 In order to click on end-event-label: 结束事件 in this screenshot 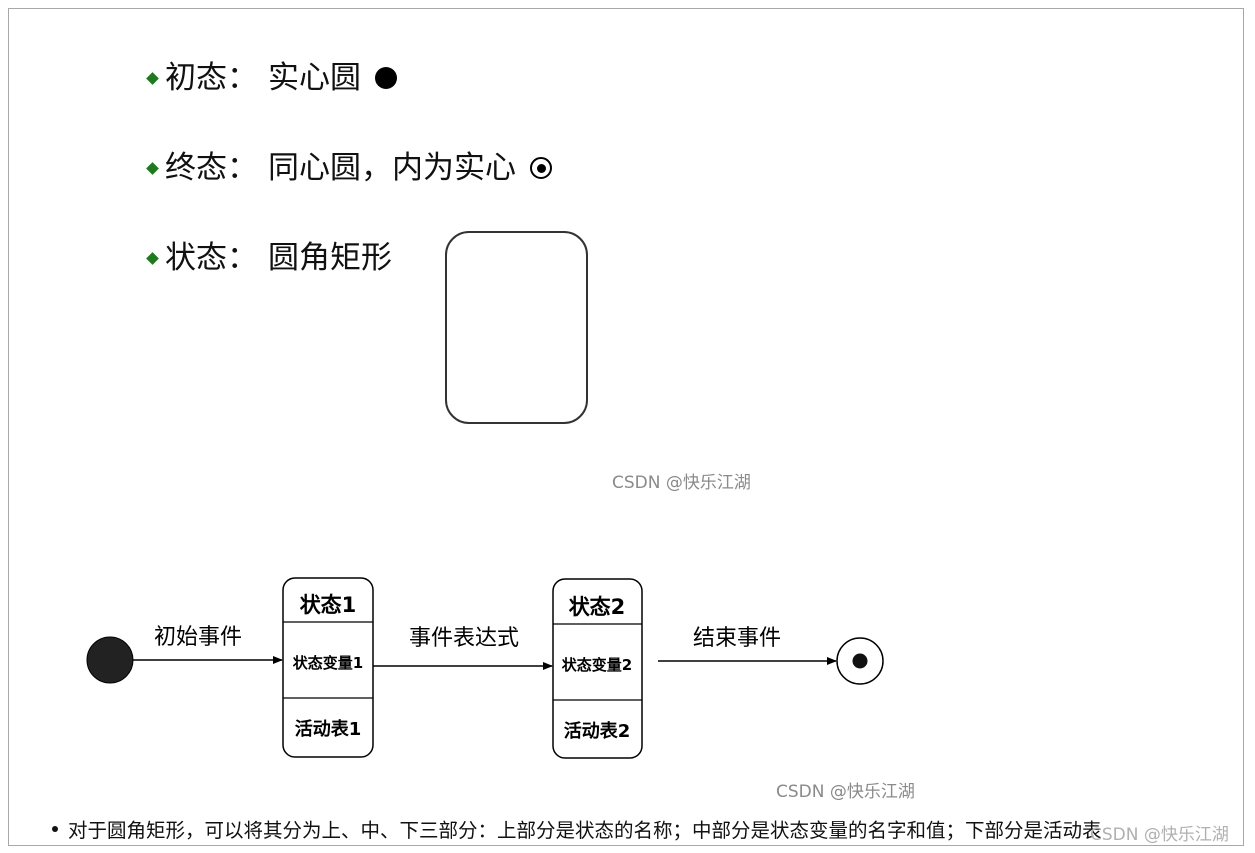, I will do `click(737, 638)`.